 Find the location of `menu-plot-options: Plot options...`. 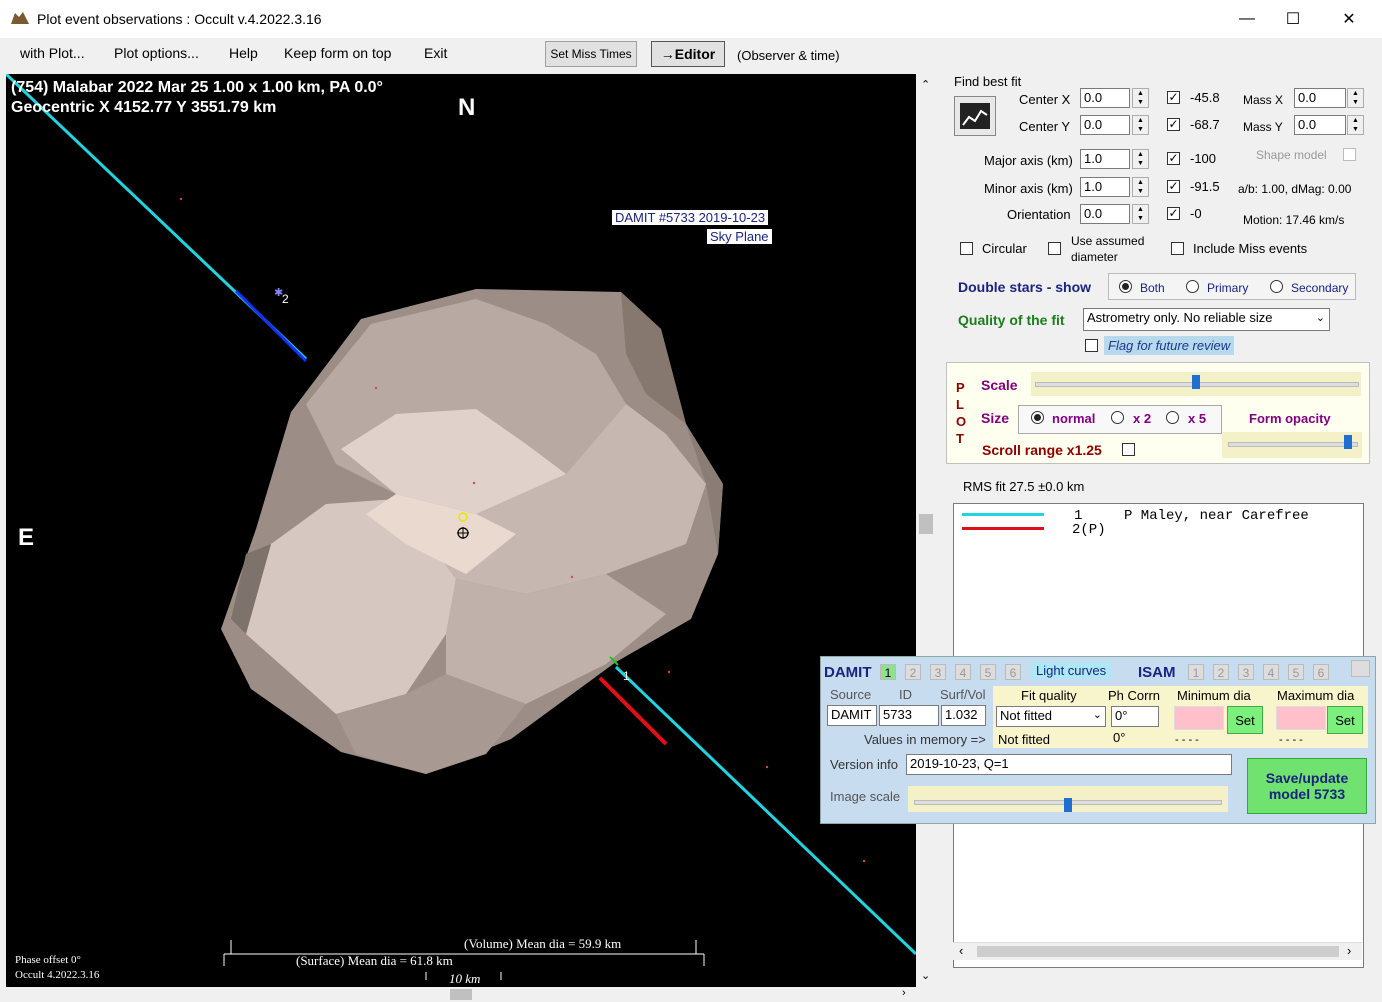

menu-plot-options: Plot options... is located at coordinates (156, 53).